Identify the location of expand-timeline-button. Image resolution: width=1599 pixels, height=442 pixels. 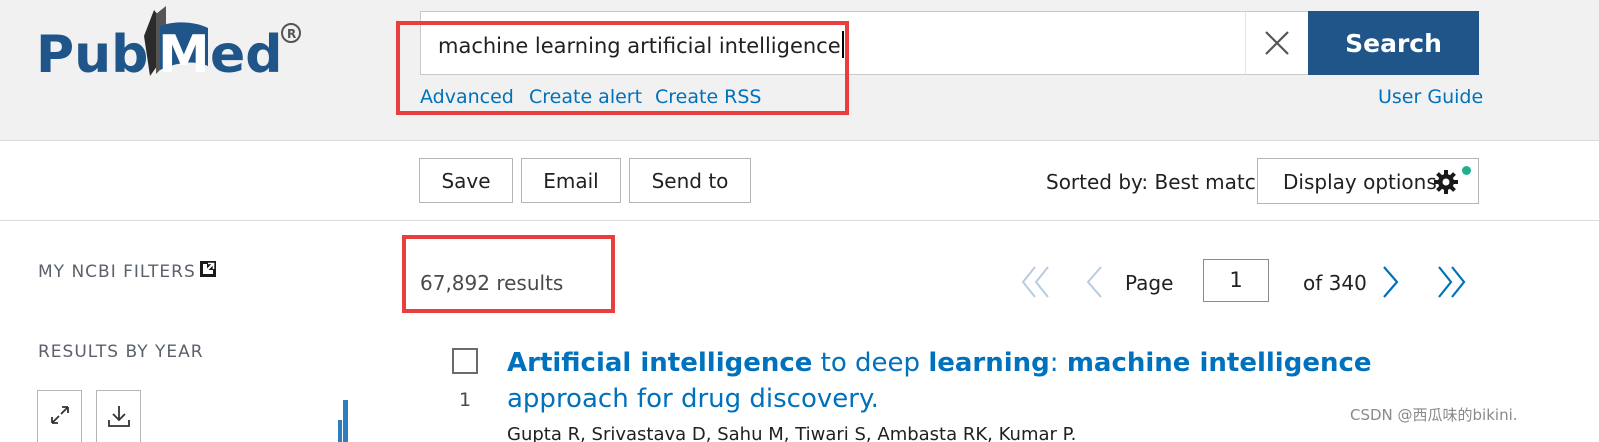
(59, 416).